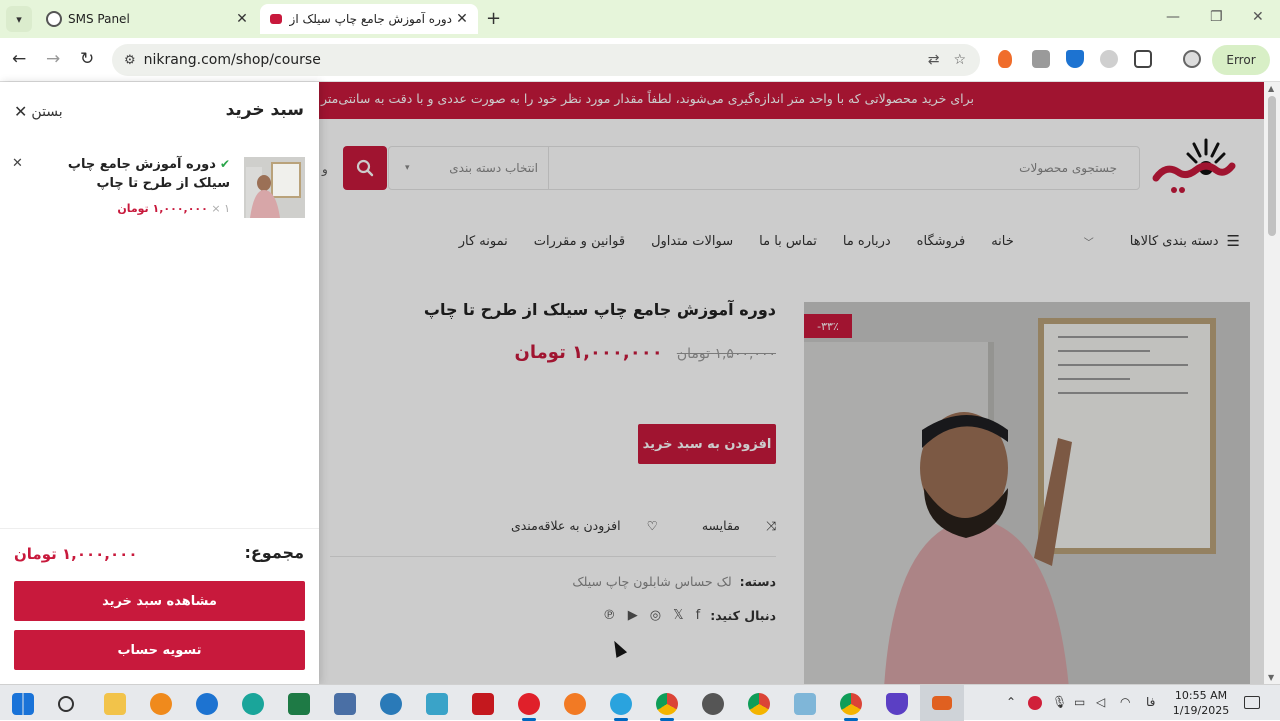 This screenshot has height=721, width=1280. What do you see at coordinates (483, 704) in the screenshot?
I see `filezilla-icon` at bounding box center [483, 704].